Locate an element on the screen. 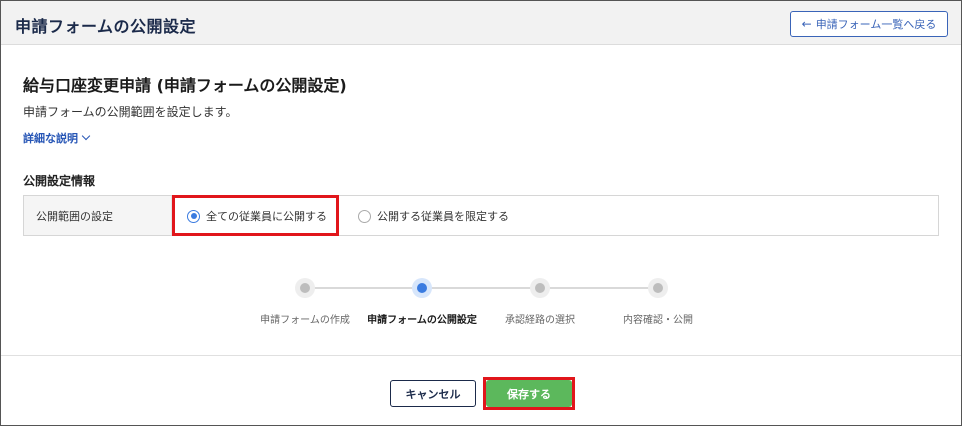 The width and height of the screenshot is (962, 426). step-4-dot is located at coordinates (658, 288).